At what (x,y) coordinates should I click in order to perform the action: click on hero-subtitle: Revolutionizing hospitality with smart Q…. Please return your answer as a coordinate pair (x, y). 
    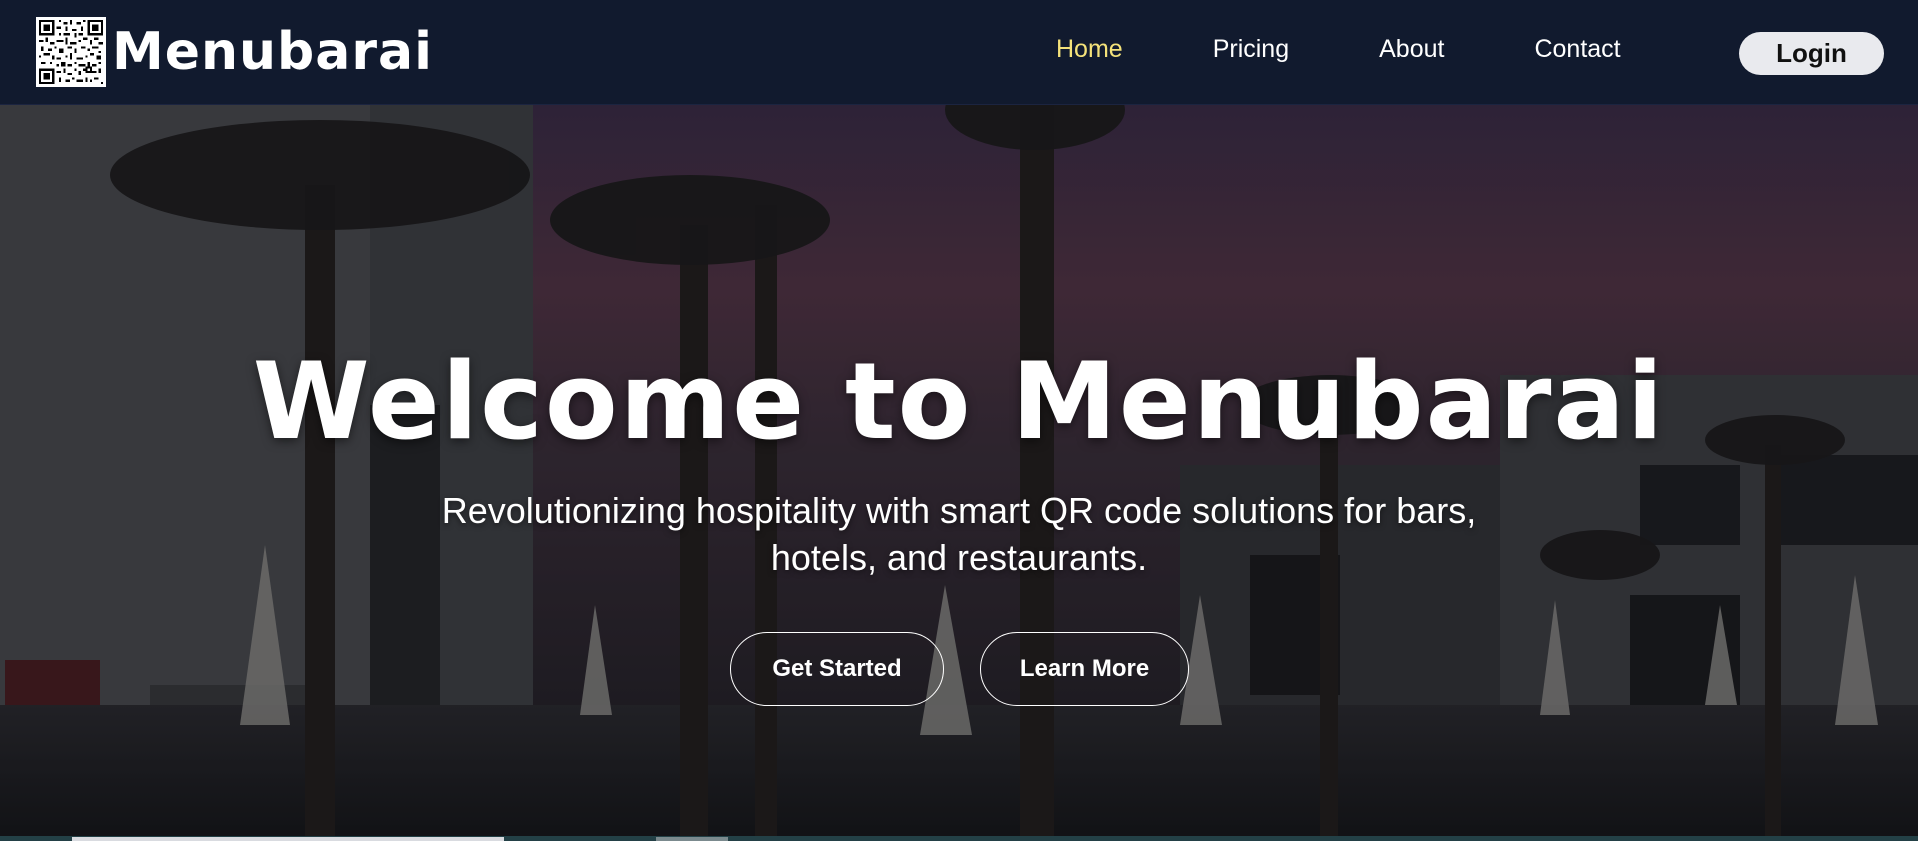
    Looking at the image, I should click on (959, 534).